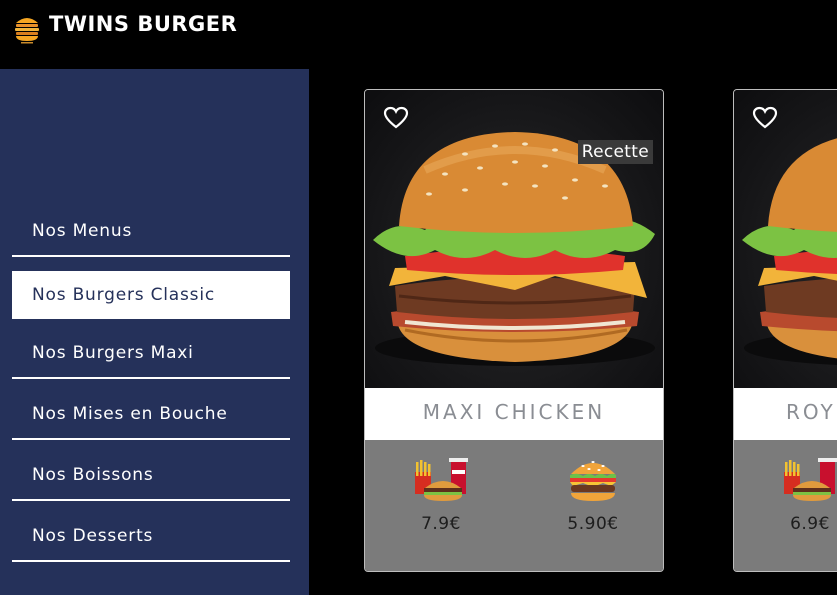 The image size is (837, 595). Describe the element at coordinates (810, 524) in the screenshot. I see `menu-price: 6.9€` at that location.